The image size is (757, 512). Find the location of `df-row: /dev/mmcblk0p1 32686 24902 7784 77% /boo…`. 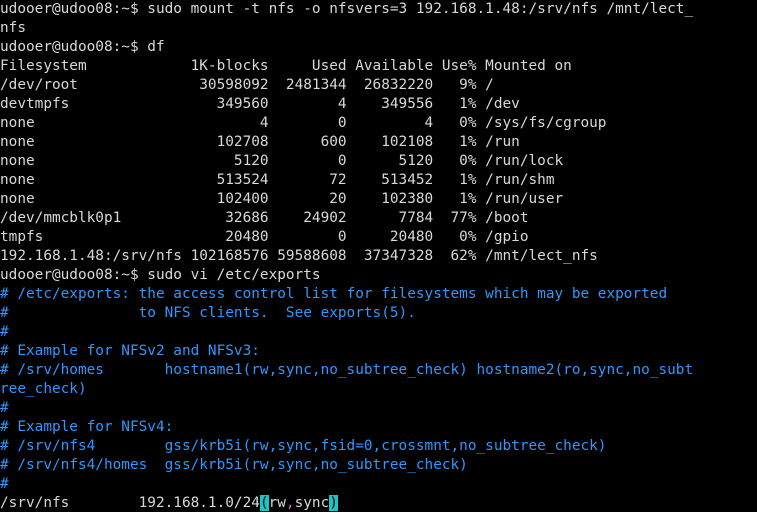

df-row: /dev/mmcblk0p1 32686 24902 7784 77% /boo… is located at coordinates (264, 218).